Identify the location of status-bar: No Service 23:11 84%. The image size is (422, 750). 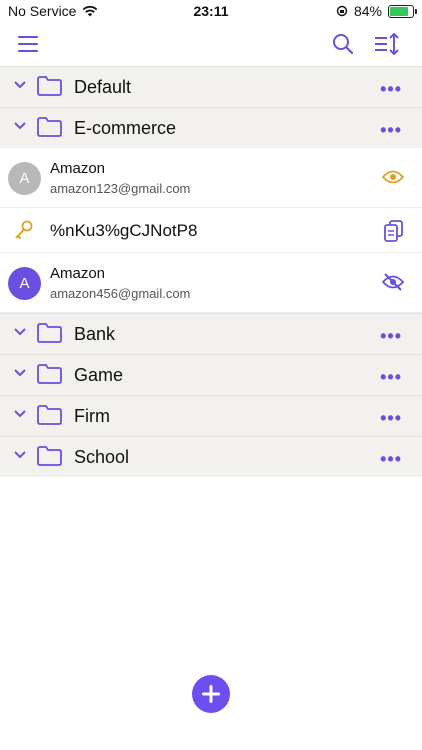
(211, 11).